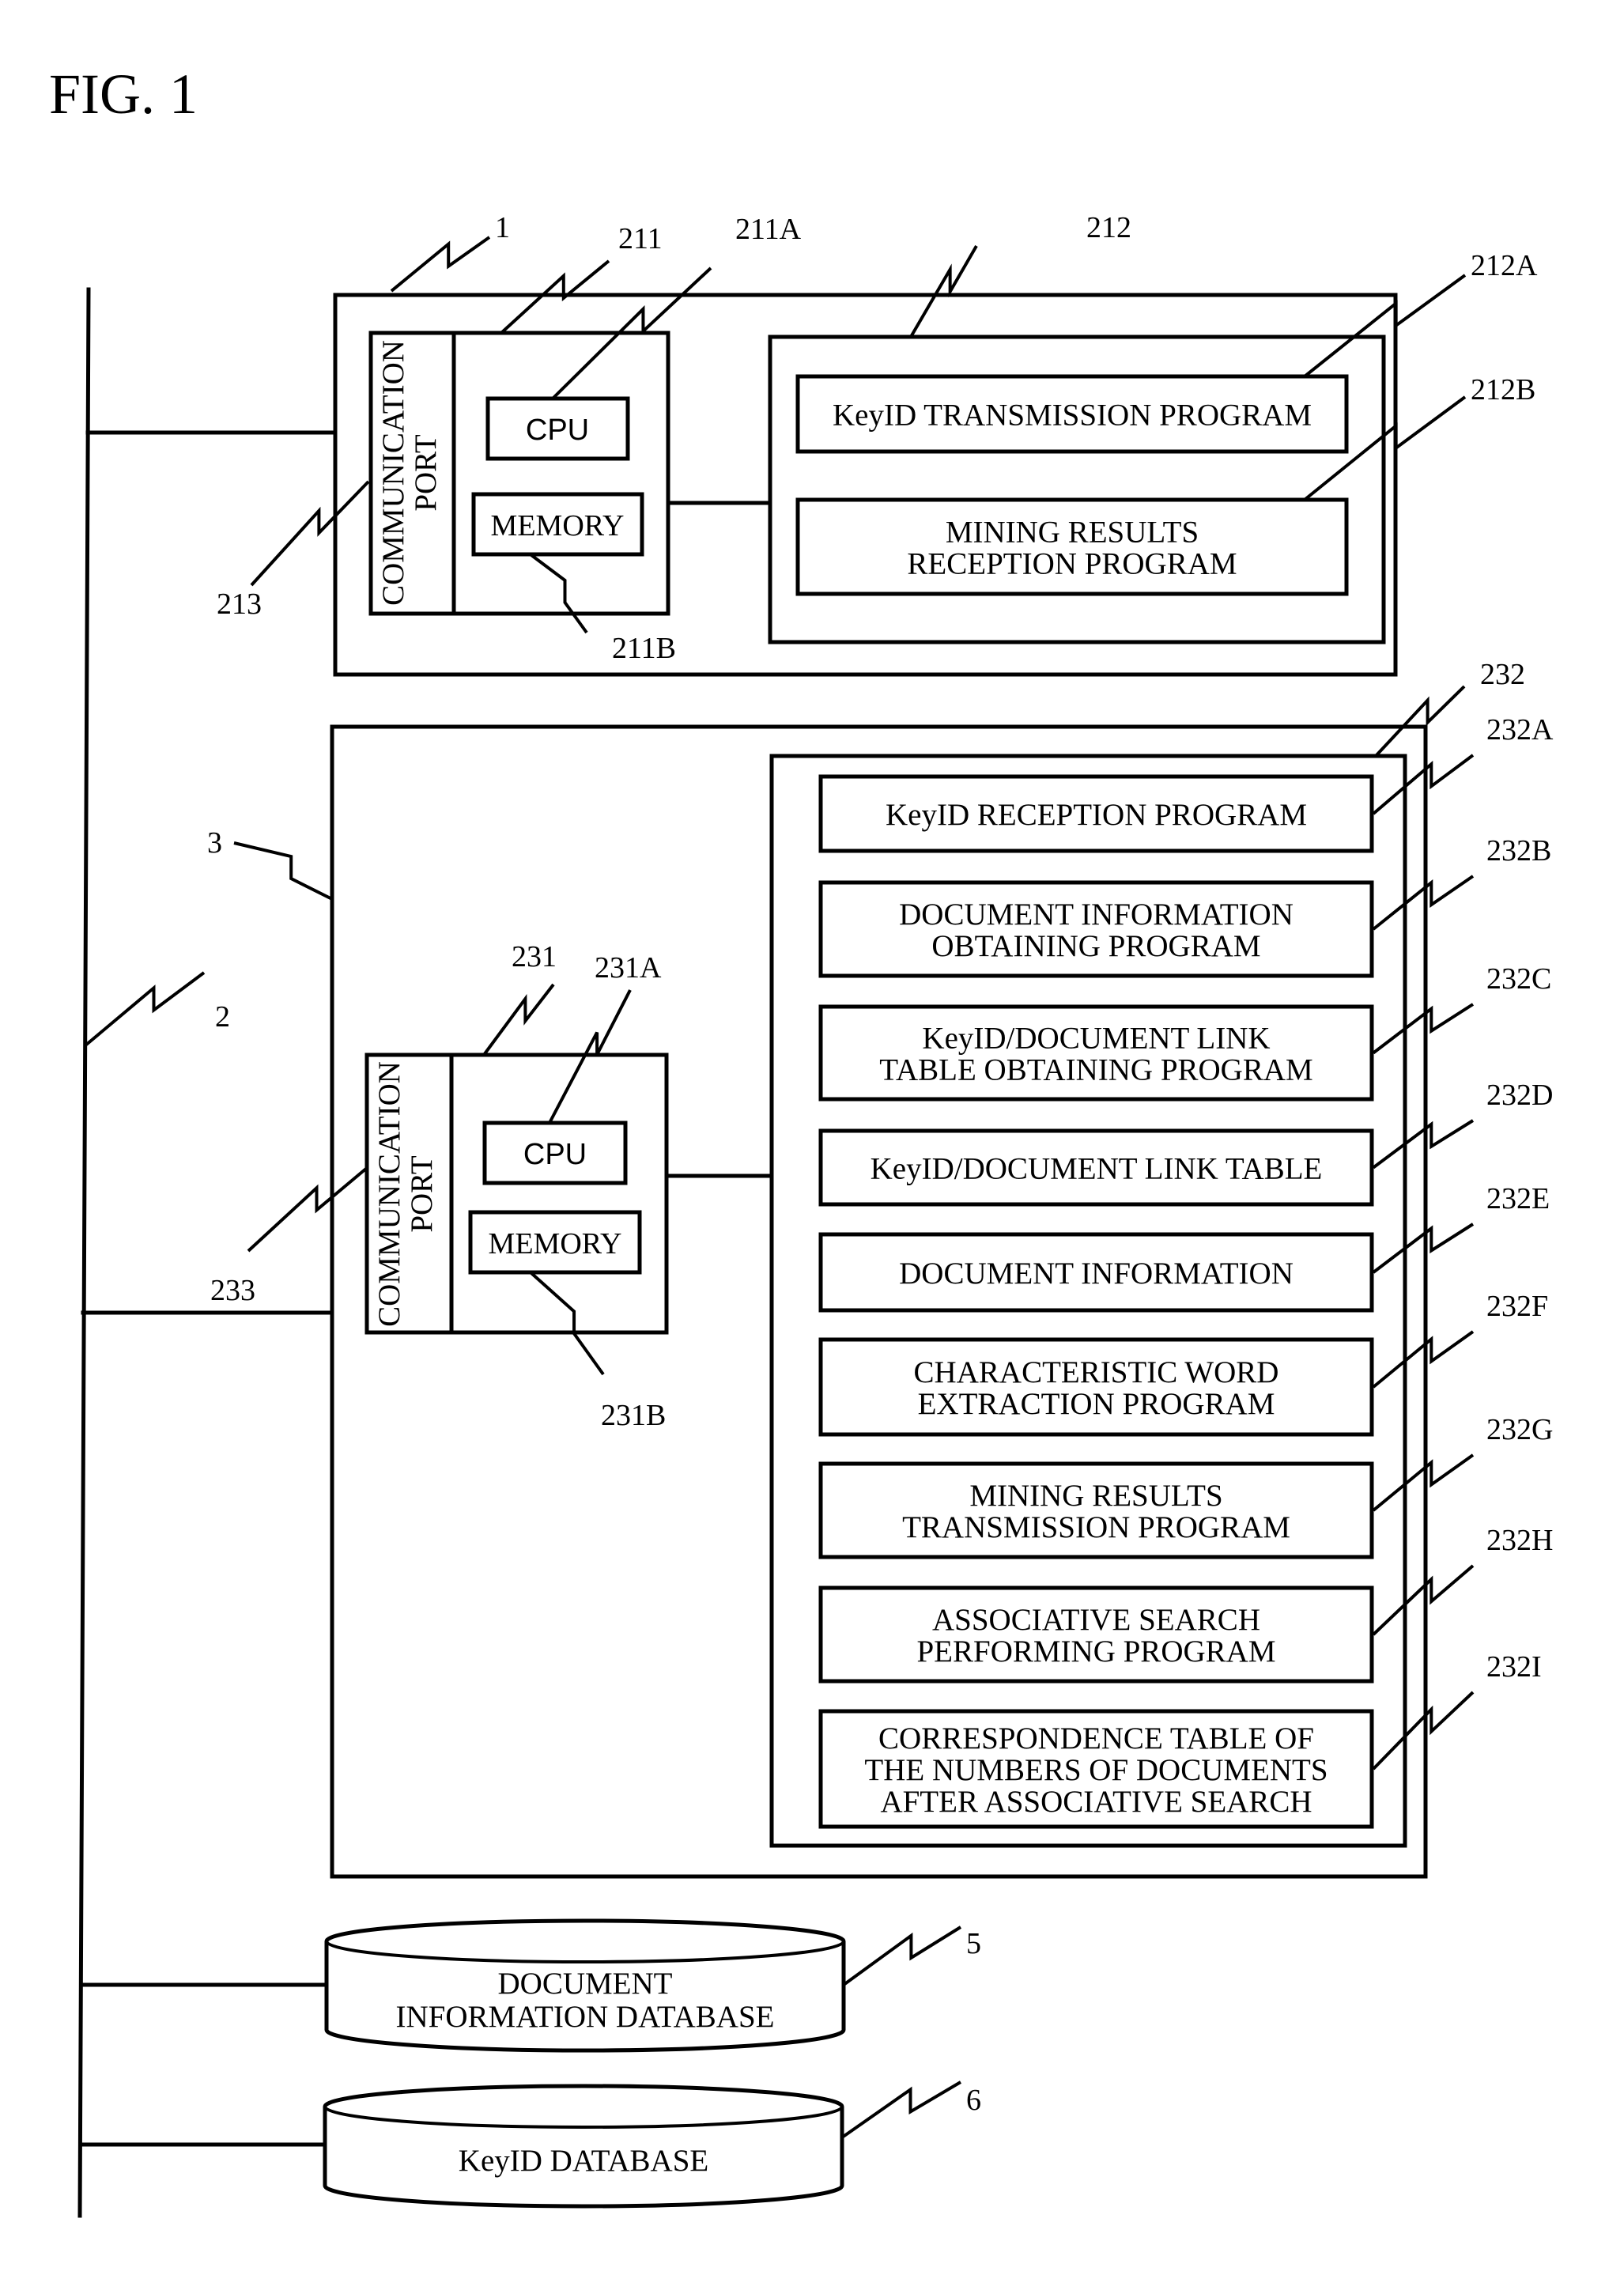  What do you see at coordinates (1096, 1802) in the screenshot?
I see `storage-item-label: AFTER ASSOCIATIVE SEARCH` at bounding box center [1096, 1802].